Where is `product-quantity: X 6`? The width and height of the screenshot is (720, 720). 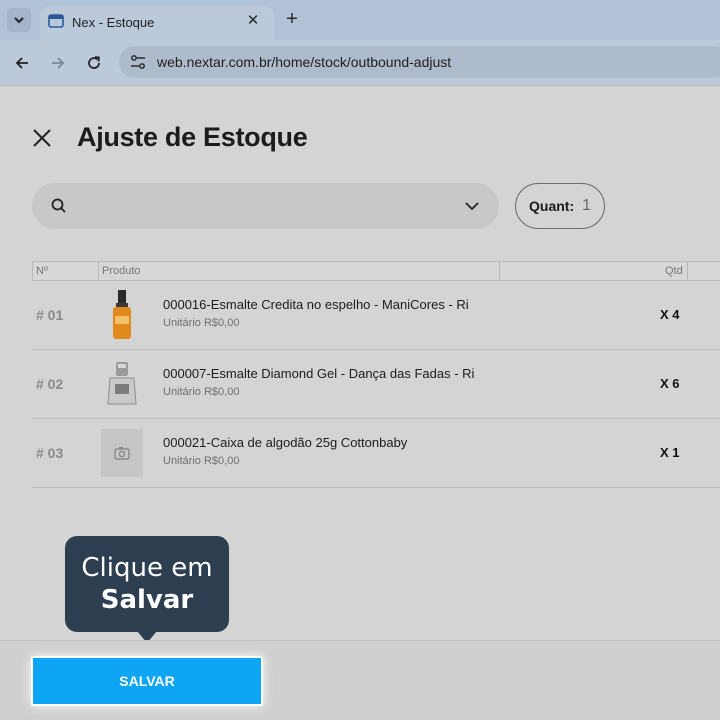 product-quantity: X 6 is located at coordinates (670, 383).